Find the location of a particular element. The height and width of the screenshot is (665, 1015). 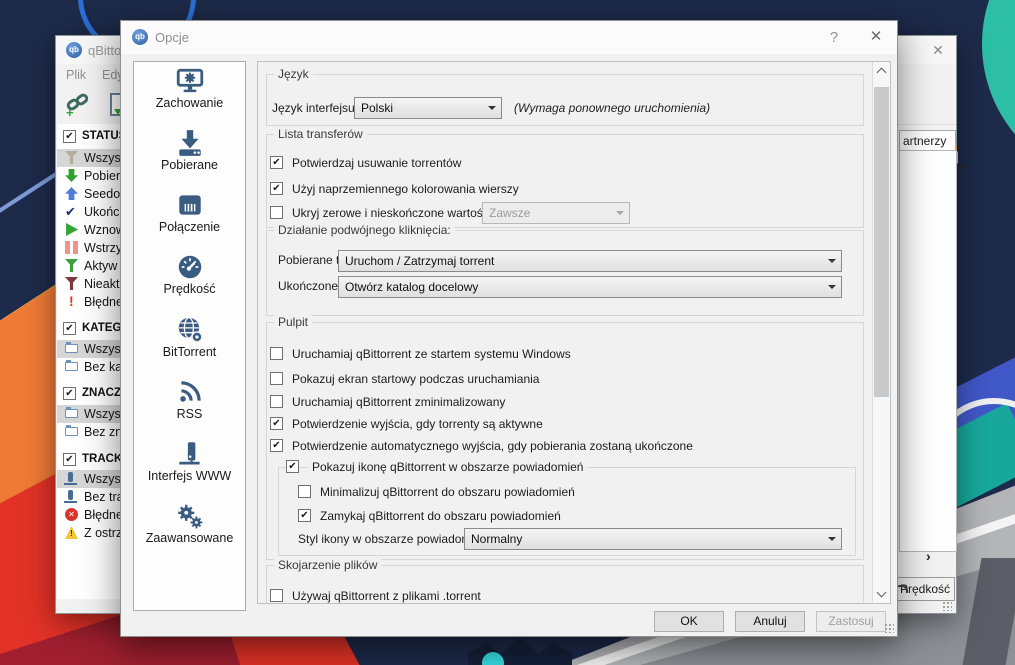

behavior-icon is located at coordinates (189, 81).